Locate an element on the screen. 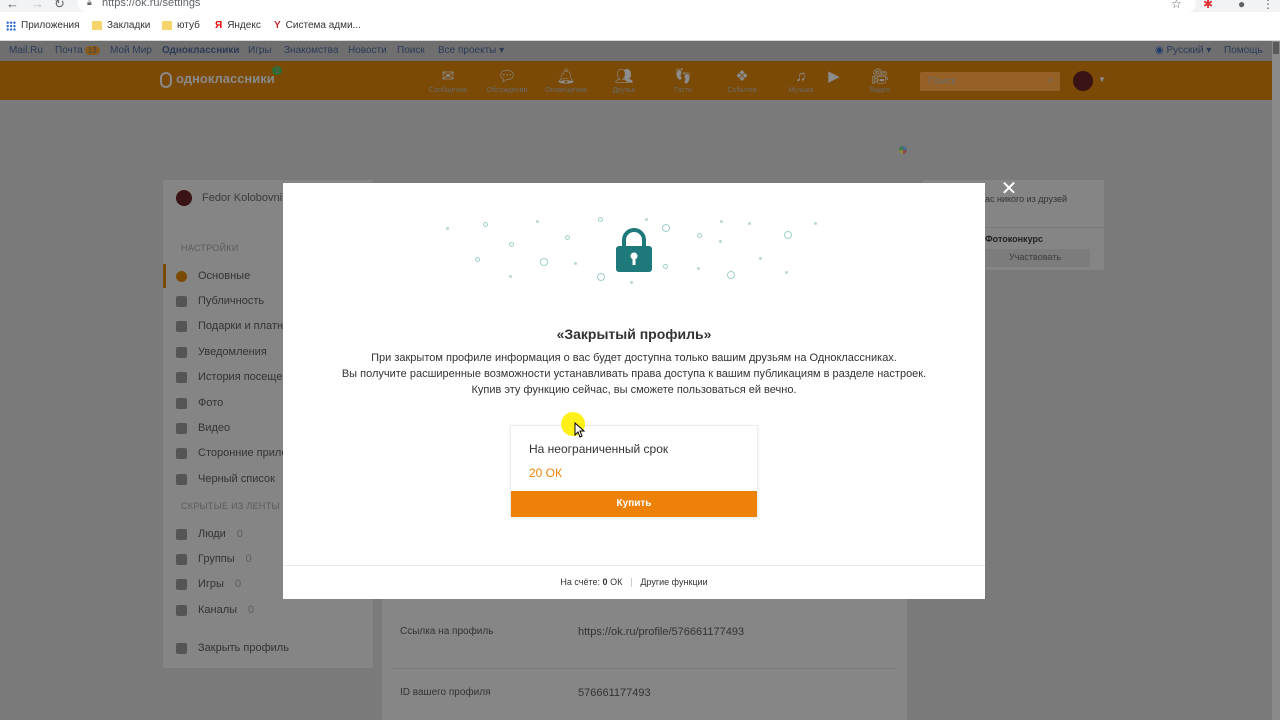 This screenshot has height=720, width=1280. sidebar-item-label: Уведомления is located at coordinates (232, 352).